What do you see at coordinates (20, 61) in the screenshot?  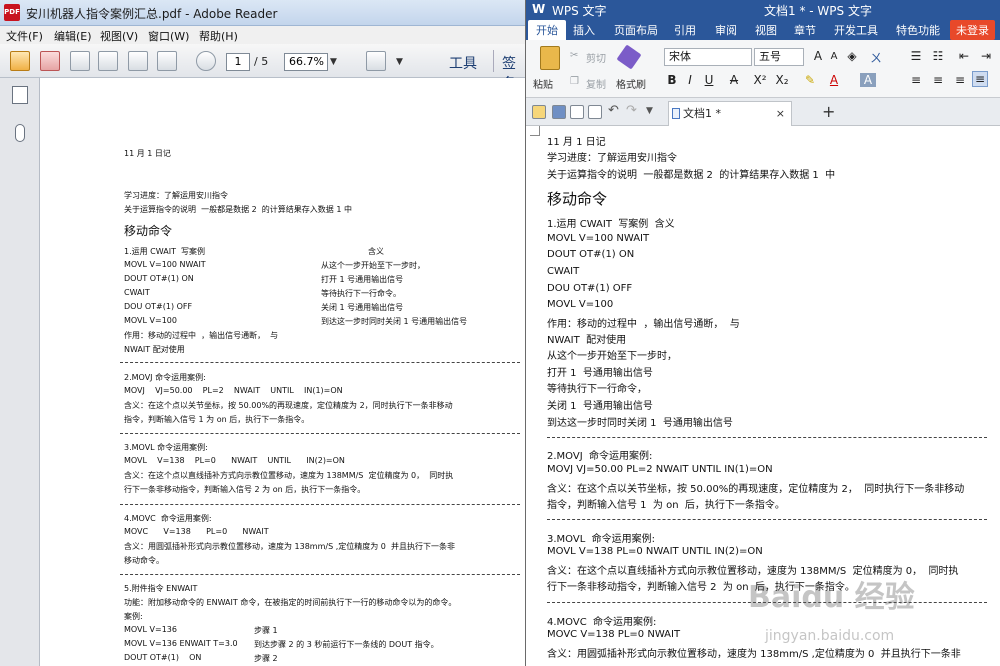 I see `open-icon` at bounding box center [20, 61].